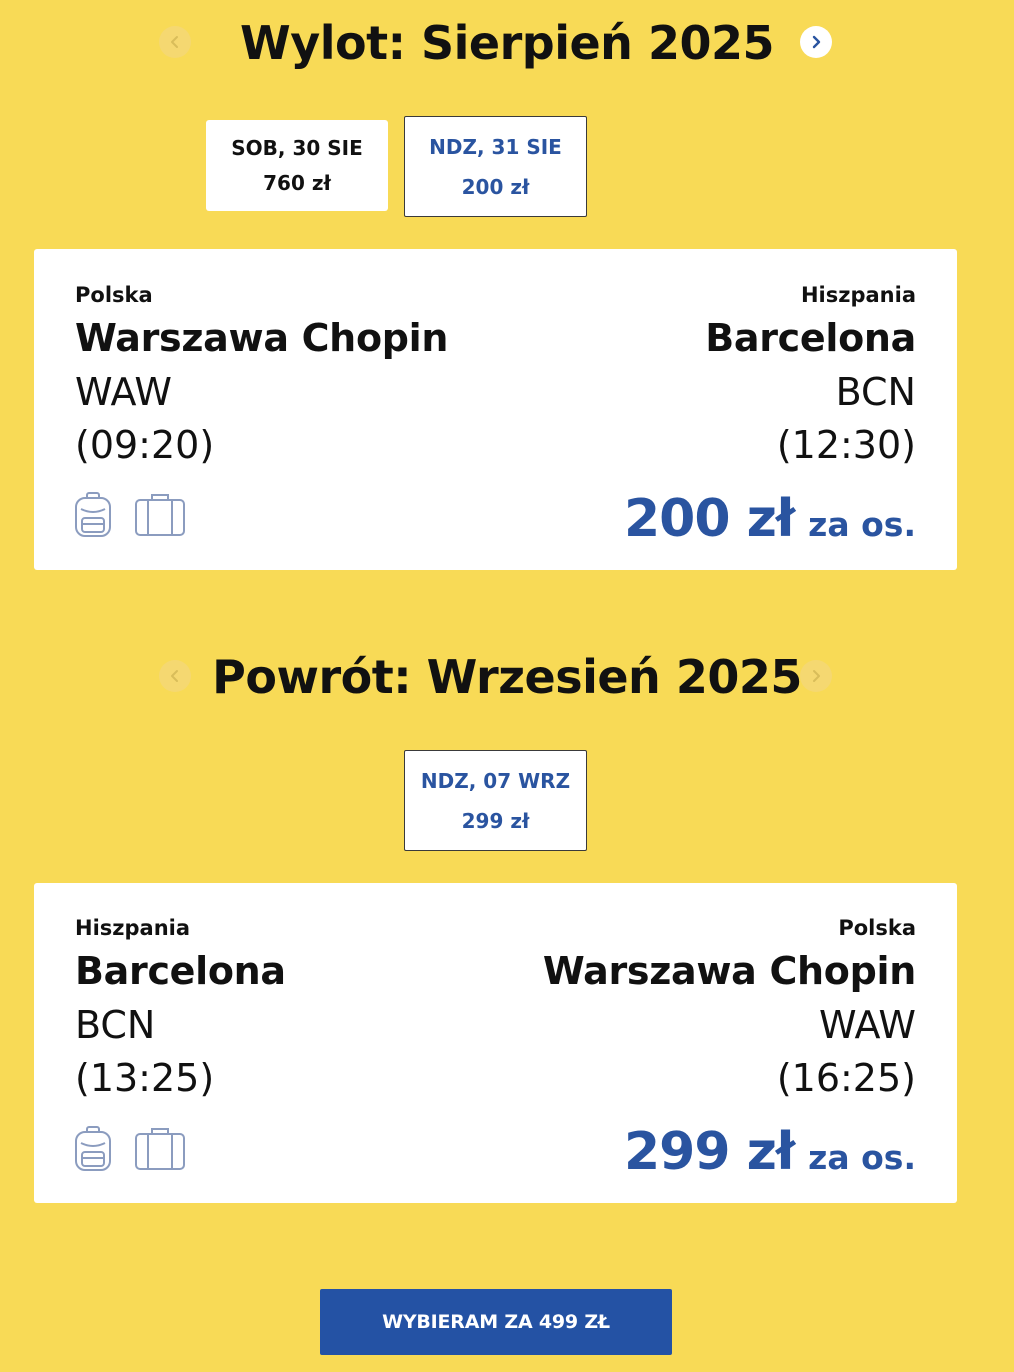  I want to click on to-city: Warszawa Chopin, so click(729, 971).